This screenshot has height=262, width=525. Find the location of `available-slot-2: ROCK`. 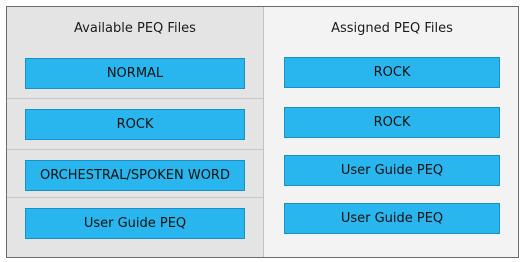

available-slot-2: ROCK is located at coordinates (135, 123).